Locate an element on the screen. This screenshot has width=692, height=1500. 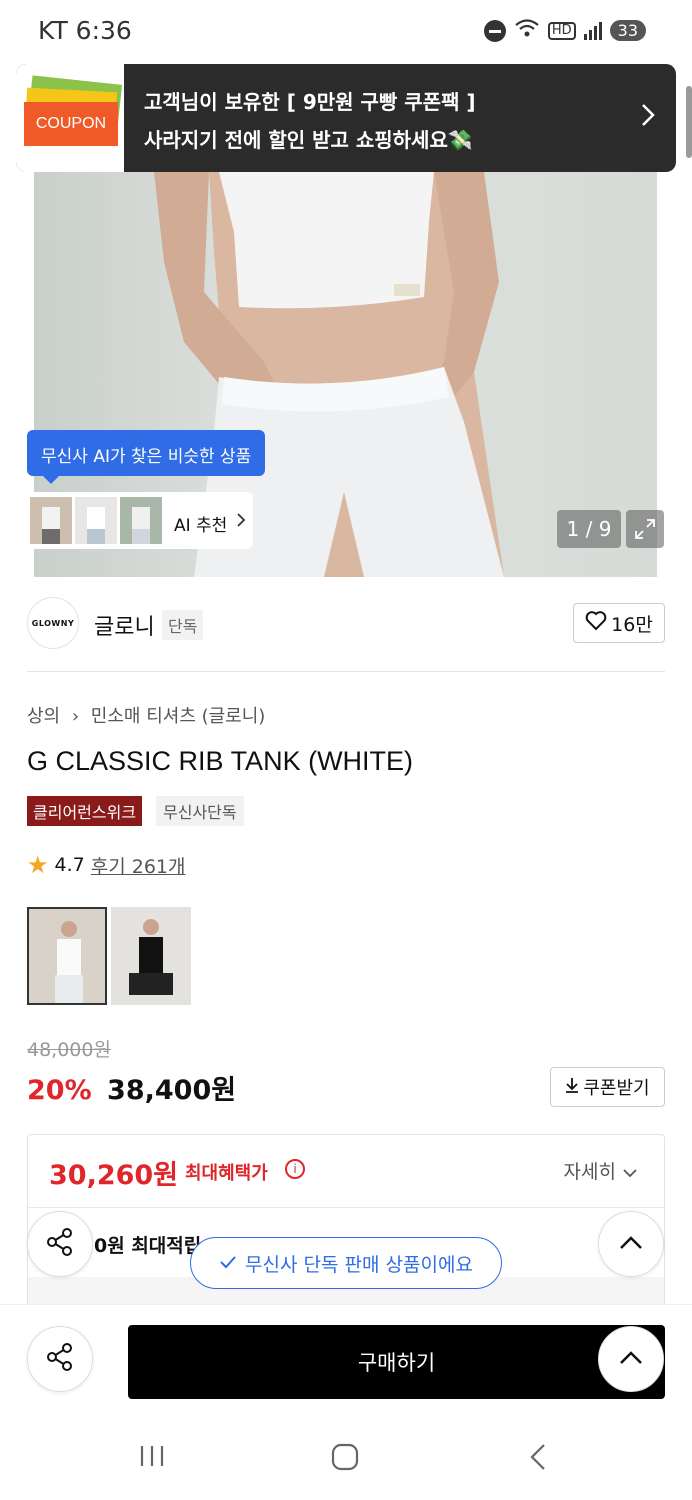
sale-price-row: 20% 38,400원 is located at coordinates (131, 1087).